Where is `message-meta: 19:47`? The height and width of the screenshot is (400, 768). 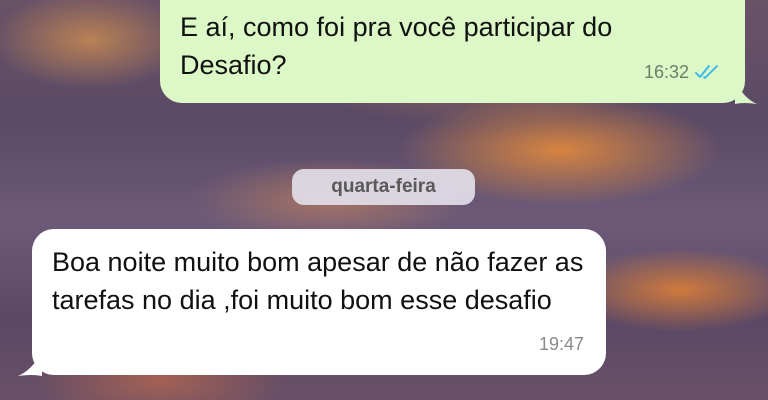 message-meta: 19:47 is located at coordinates (561, 344).